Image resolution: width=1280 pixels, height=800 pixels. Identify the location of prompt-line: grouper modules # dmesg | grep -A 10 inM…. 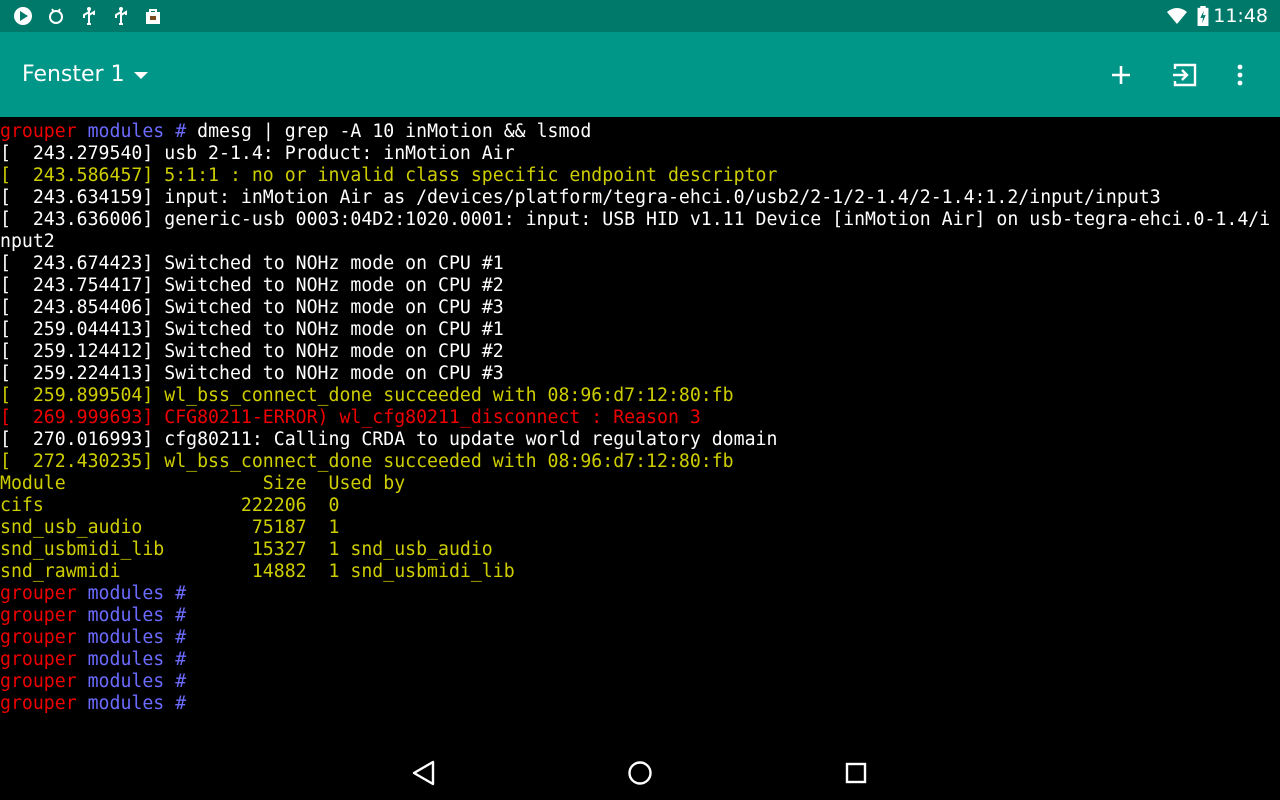
(640, 132).